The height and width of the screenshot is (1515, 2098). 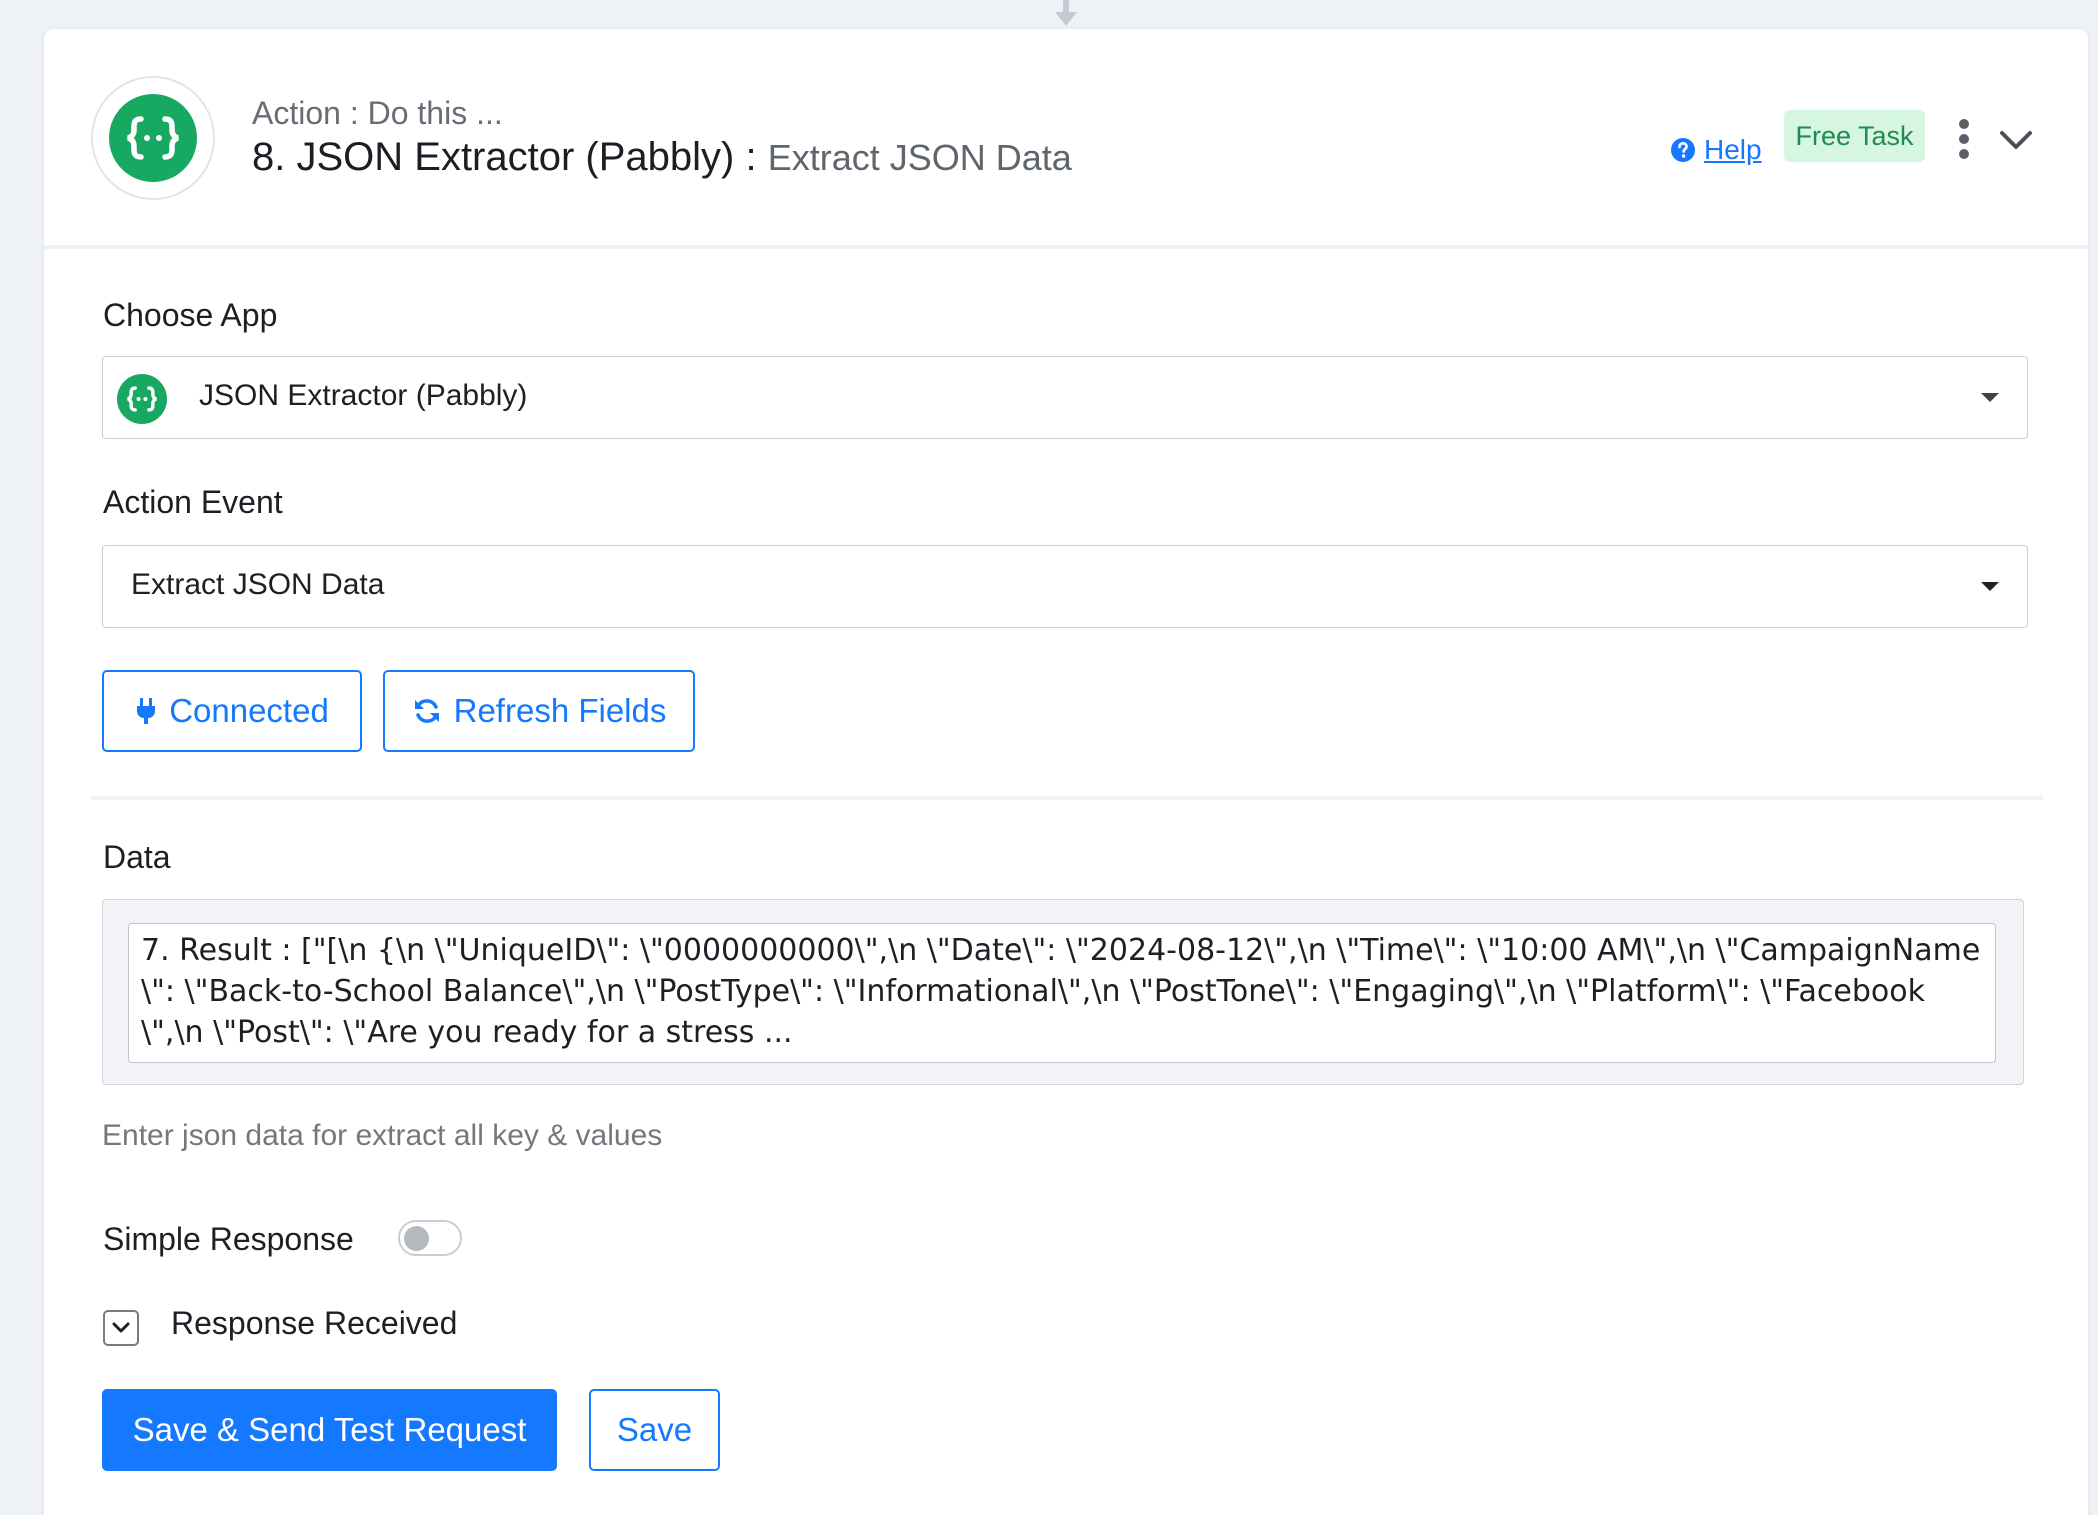 I want to click on response-received-label: Response Received, so click(x=314, y=1323).